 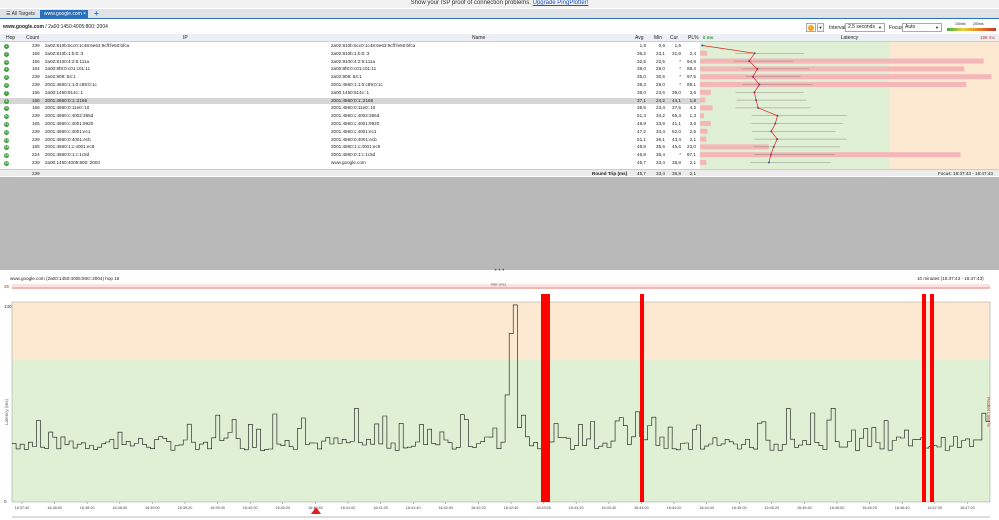 What do you see at coordinates (641, 69) in the screenshot?
I see `cell-avg: 38,0` at bounding box center [641, 69].